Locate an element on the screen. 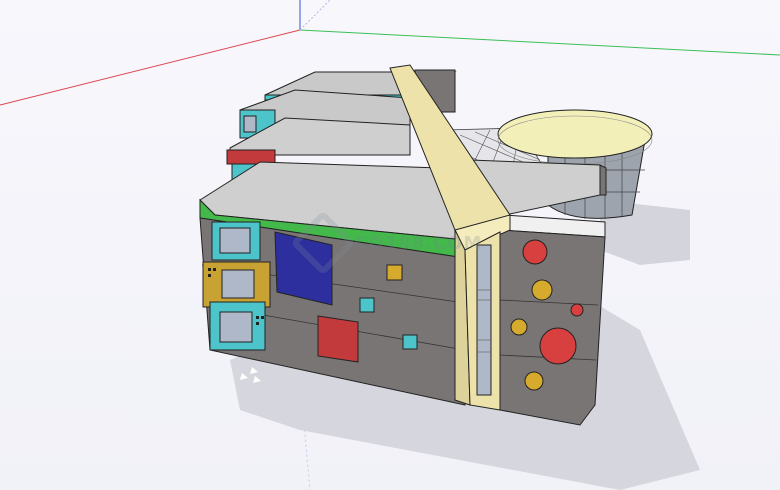 Image resolution: width=780 pixels, height=490 pixels. window-top is located at coordinates (250, 124).